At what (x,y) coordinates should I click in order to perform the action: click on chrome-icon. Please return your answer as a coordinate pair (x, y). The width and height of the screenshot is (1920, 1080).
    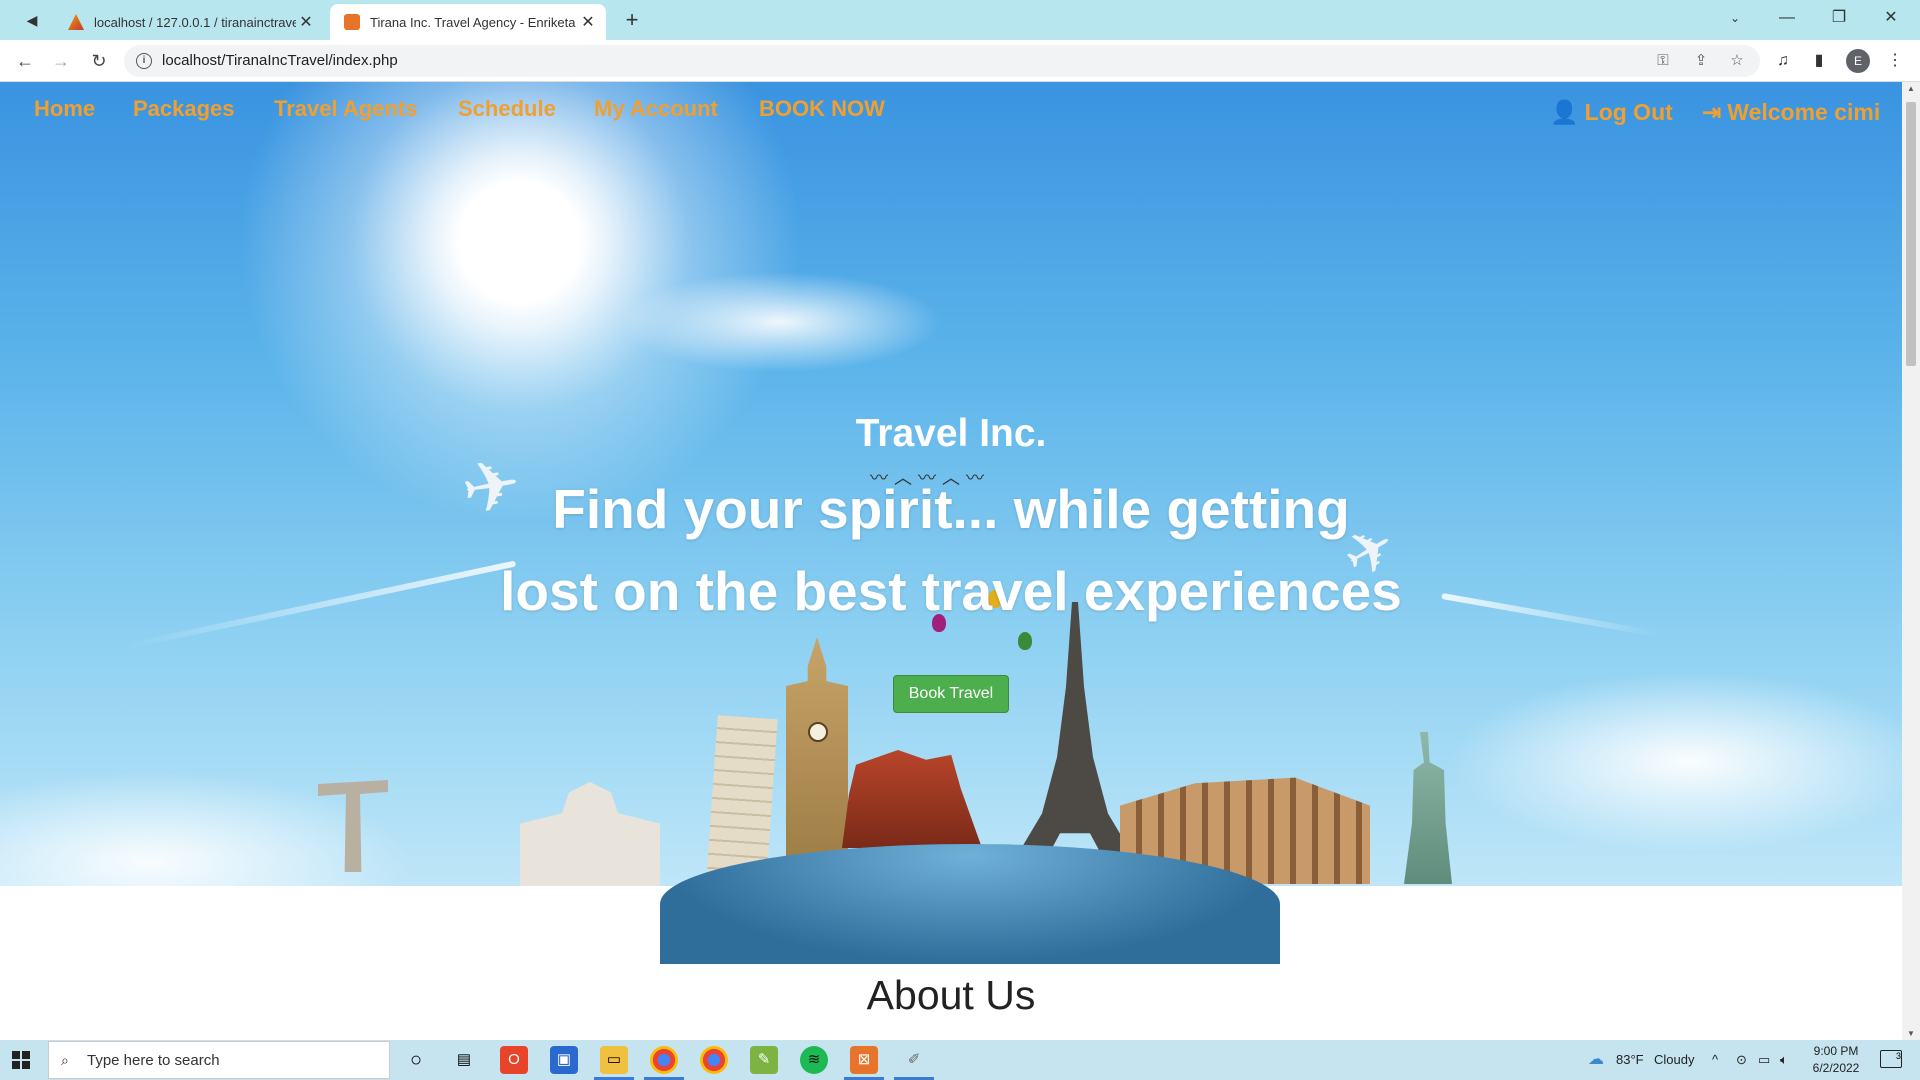
    Looking at the image, I should click on (714, 1060).